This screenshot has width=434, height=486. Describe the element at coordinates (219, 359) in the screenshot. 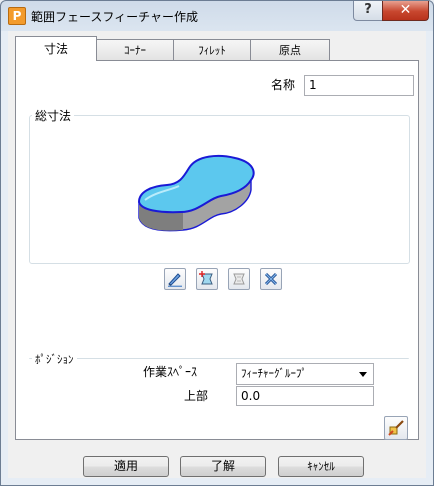

I see `position-group-divider` at that location.